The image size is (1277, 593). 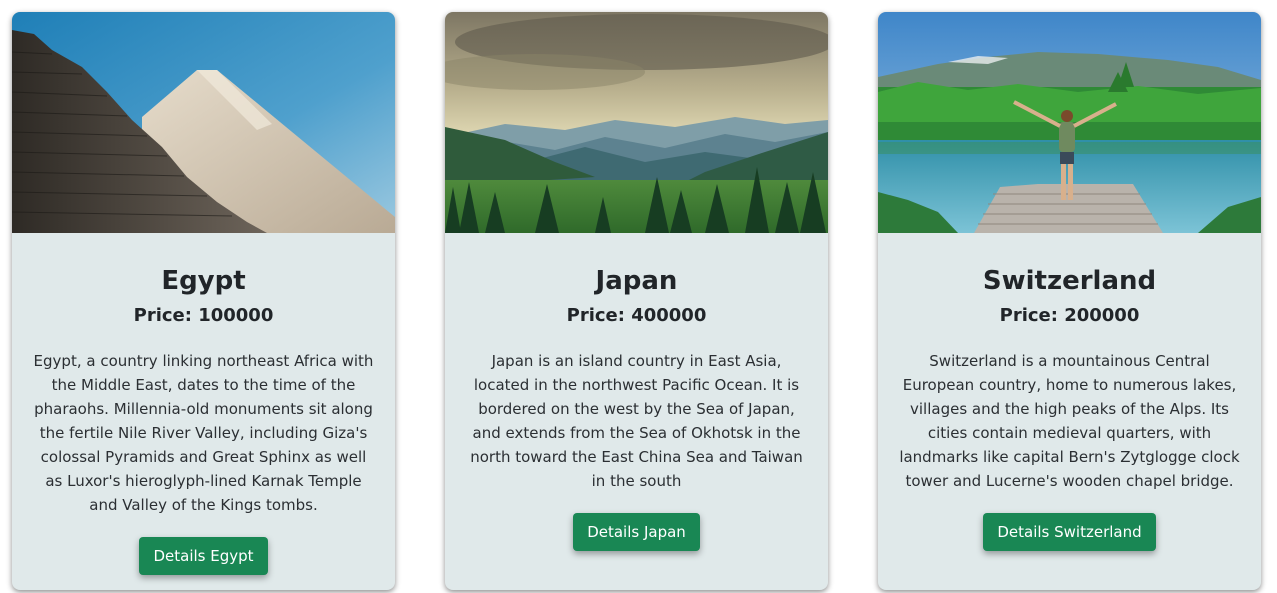 I want to click on card-title: Switzerland, so click(x=1069, y=281).